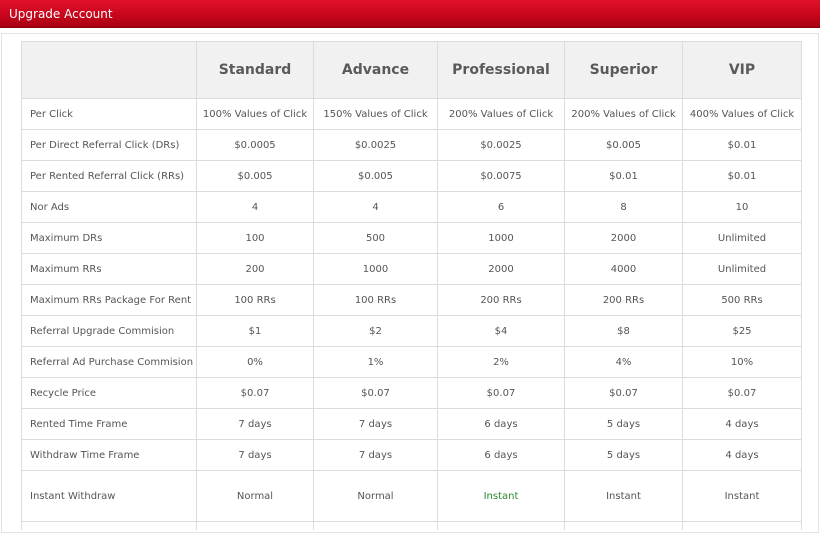  What do you see at coordinates (623, 362) in the screenshot?
I see `value-cell-superior: 4%` at bounding box center [623, 362].